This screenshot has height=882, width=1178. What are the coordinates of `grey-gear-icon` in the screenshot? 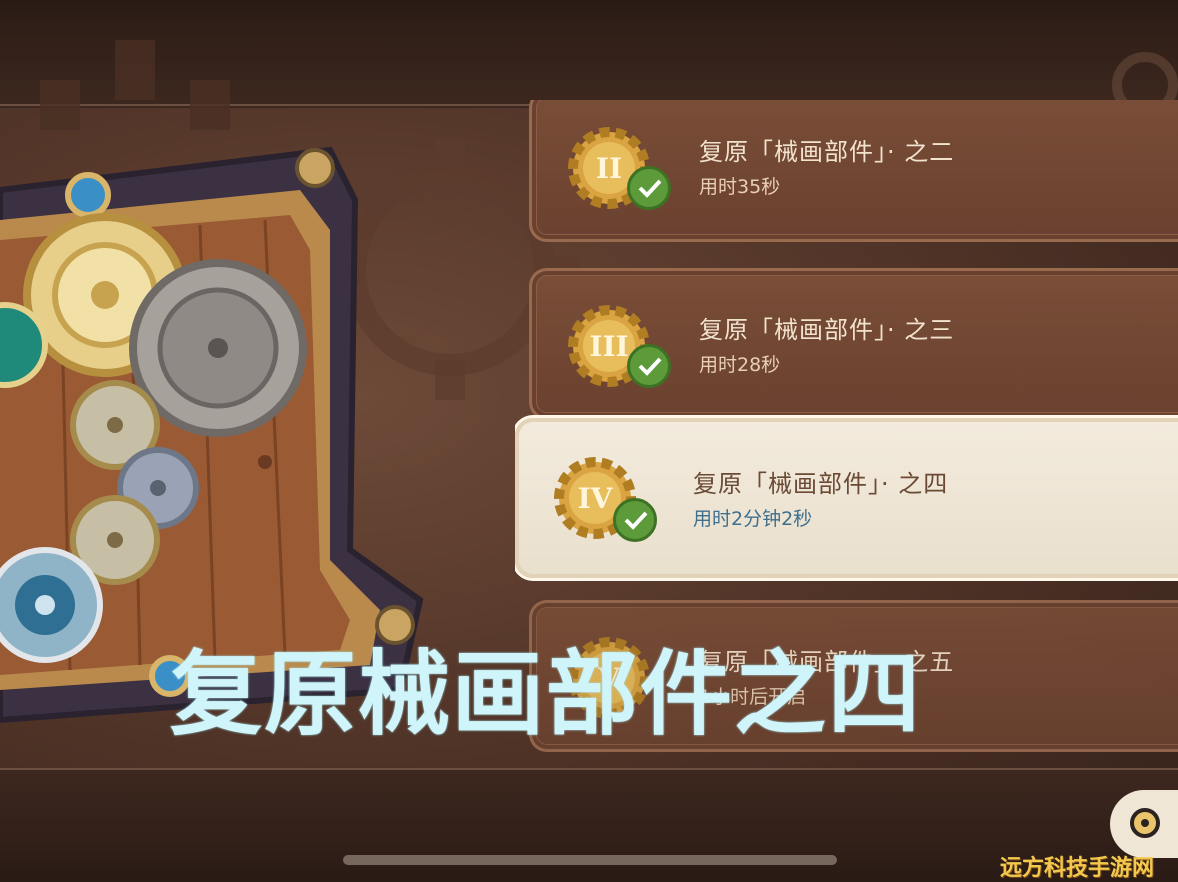 It's located at (218, 348).